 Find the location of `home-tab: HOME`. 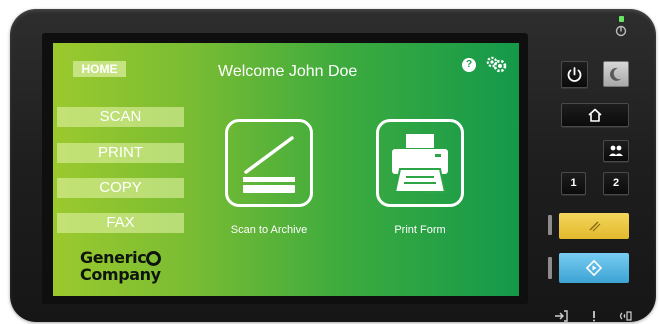

home-tab: HOME is located at coordinates (99, 69).